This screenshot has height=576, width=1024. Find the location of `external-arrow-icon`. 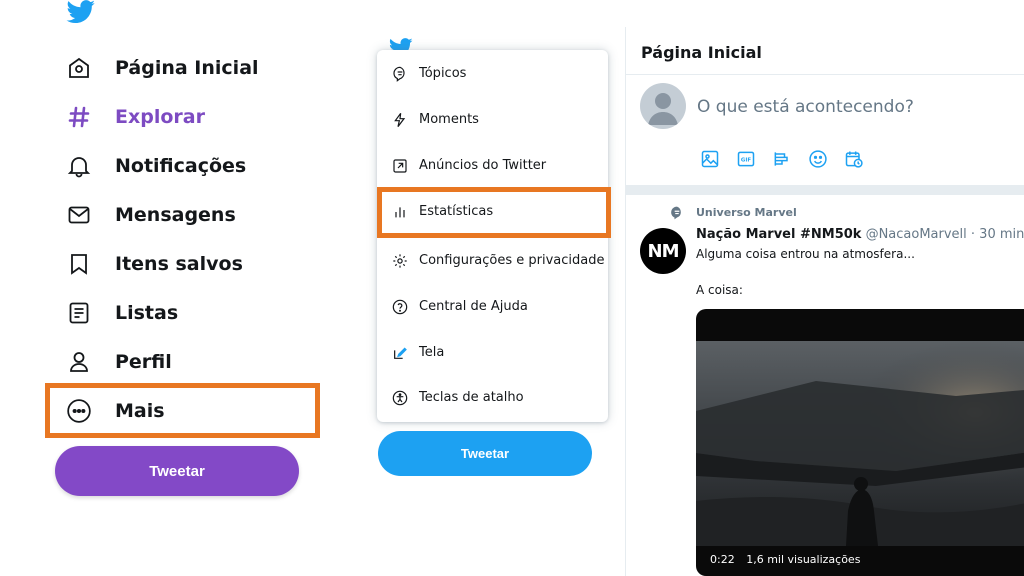

external-arrow-icon is located at coordinates (400, 166).